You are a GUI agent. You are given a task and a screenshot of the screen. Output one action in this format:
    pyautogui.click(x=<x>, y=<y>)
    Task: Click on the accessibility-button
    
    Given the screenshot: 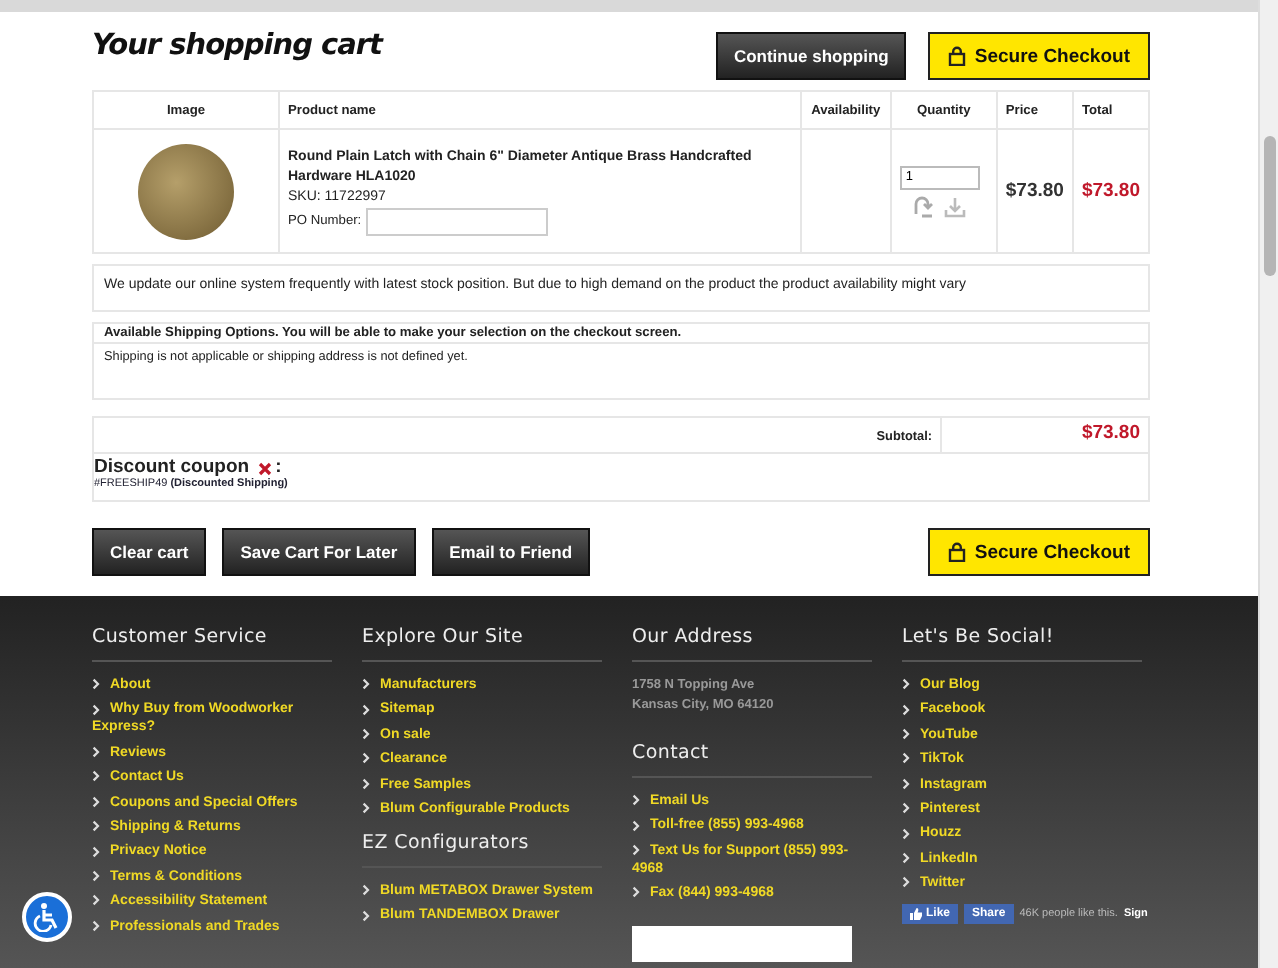 What is the action you would take?
    pyautogui.click(x=47, y=917)
    